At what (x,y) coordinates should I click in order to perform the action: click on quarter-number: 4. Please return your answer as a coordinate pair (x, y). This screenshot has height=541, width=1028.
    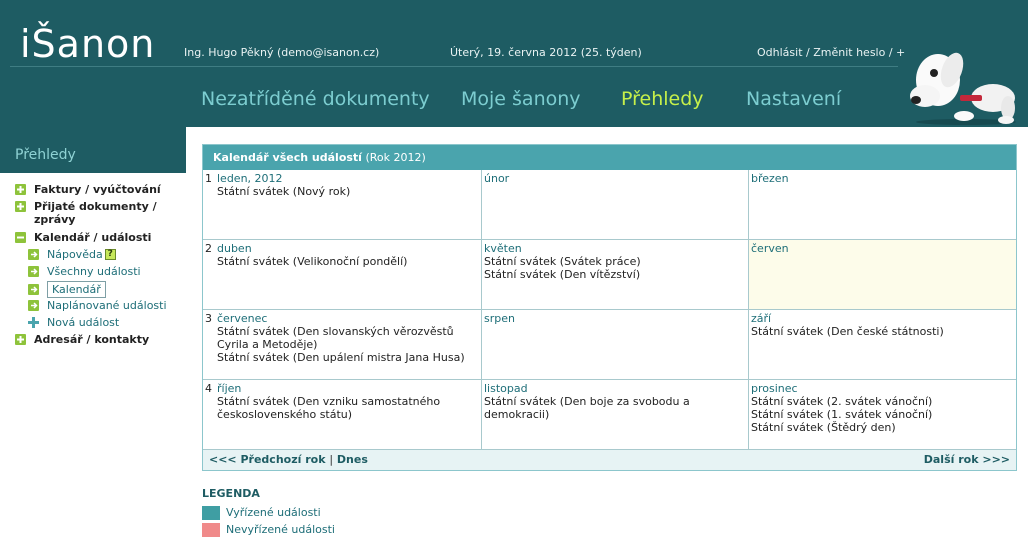
    Looking at the image, I should click on (208, 388).